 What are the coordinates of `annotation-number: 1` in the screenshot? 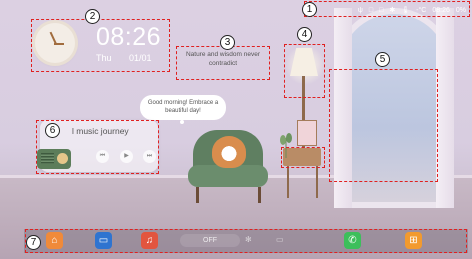 It's located at (309, 9).